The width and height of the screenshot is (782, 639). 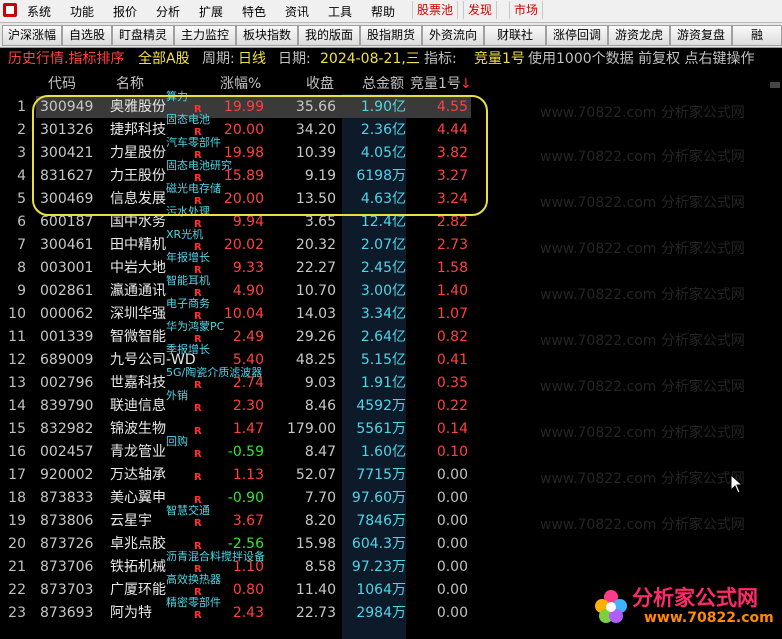 I want to click on top5-highlight-box, so click(x=260, y=155).